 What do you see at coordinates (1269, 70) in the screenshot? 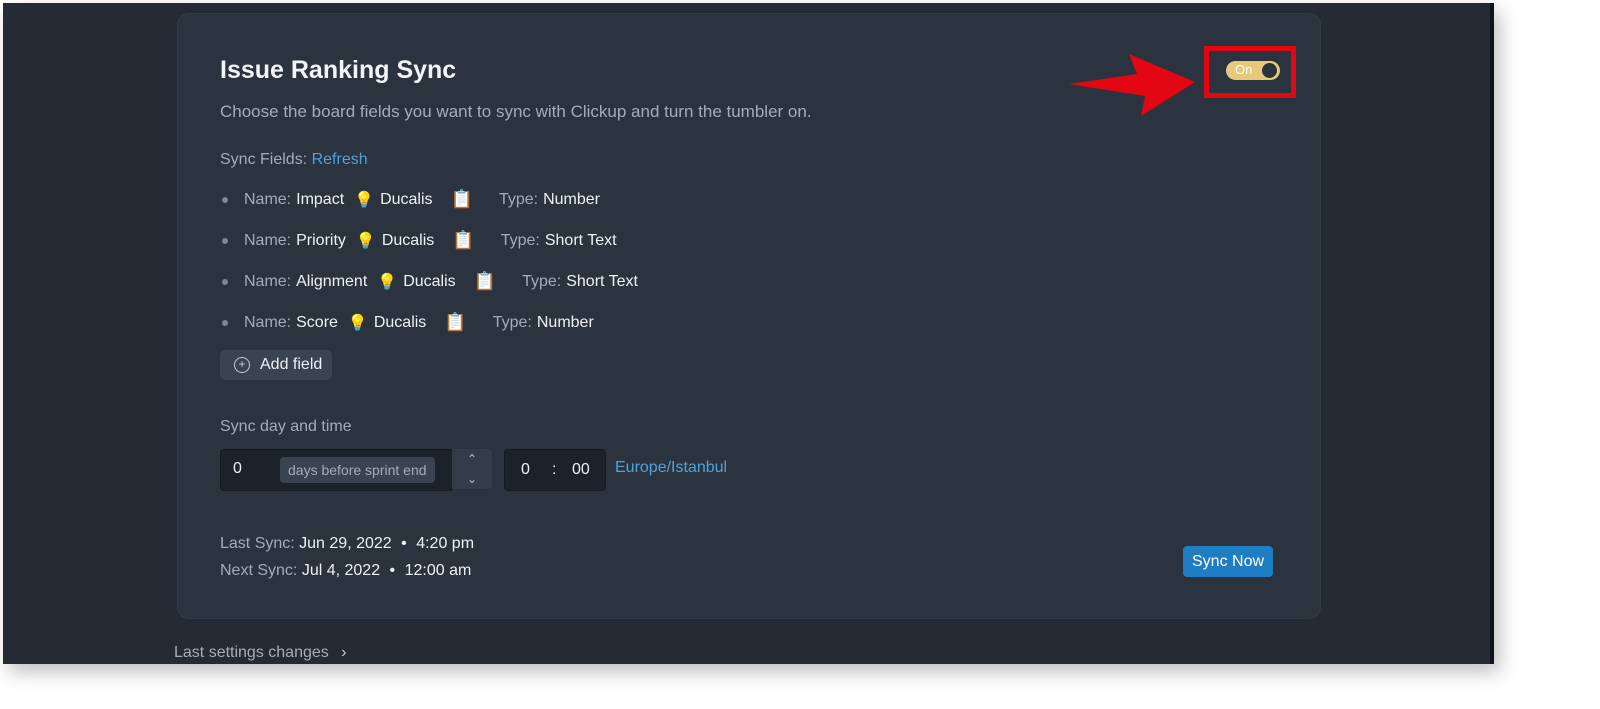
I see `toggle-knob` at bounding box center [1269, 70].